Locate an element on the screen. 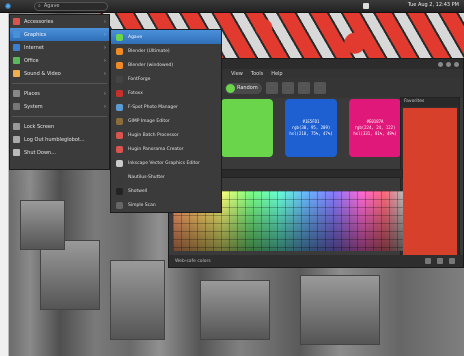 This screenshot has width=464, height=356. submenu-item-5: F-Spot Photo Manager is located at coordinates (166, 107).